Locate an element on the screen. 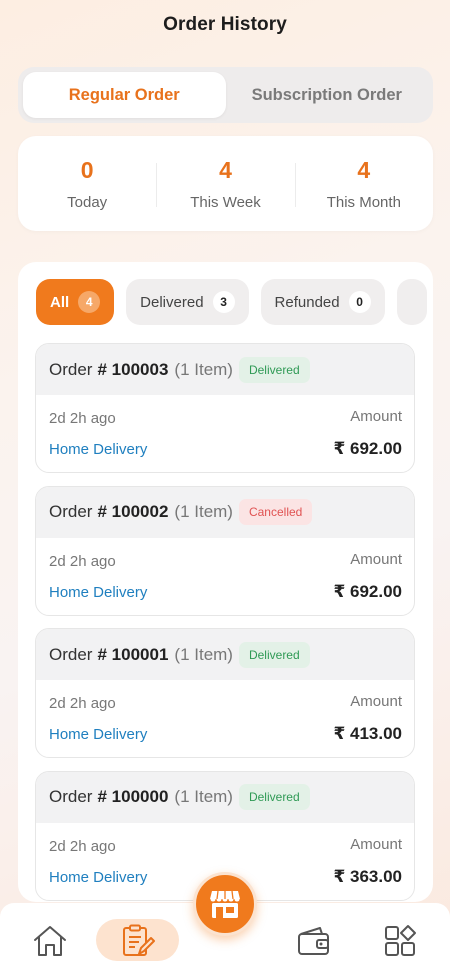  order-header: Order # 100003 (1 Item) Delivered is located at coordinates (225, 369).